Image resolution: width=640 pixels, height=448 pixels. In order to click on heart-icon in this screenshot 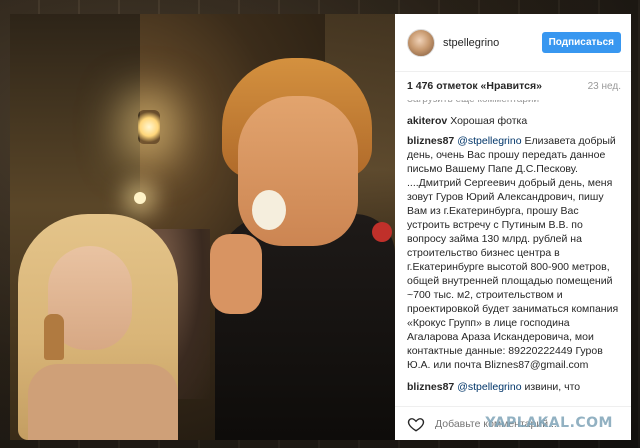, I will do `click(416, 424)`.